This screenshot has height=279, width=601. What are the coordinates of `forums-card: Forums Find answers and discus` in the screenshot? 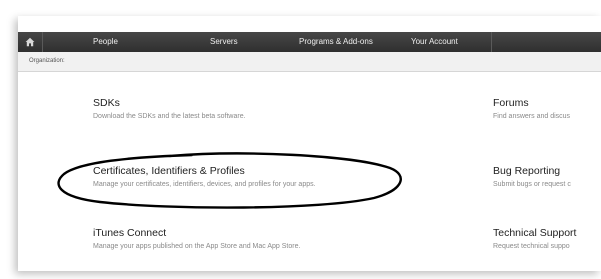 It's located at (547, 109).